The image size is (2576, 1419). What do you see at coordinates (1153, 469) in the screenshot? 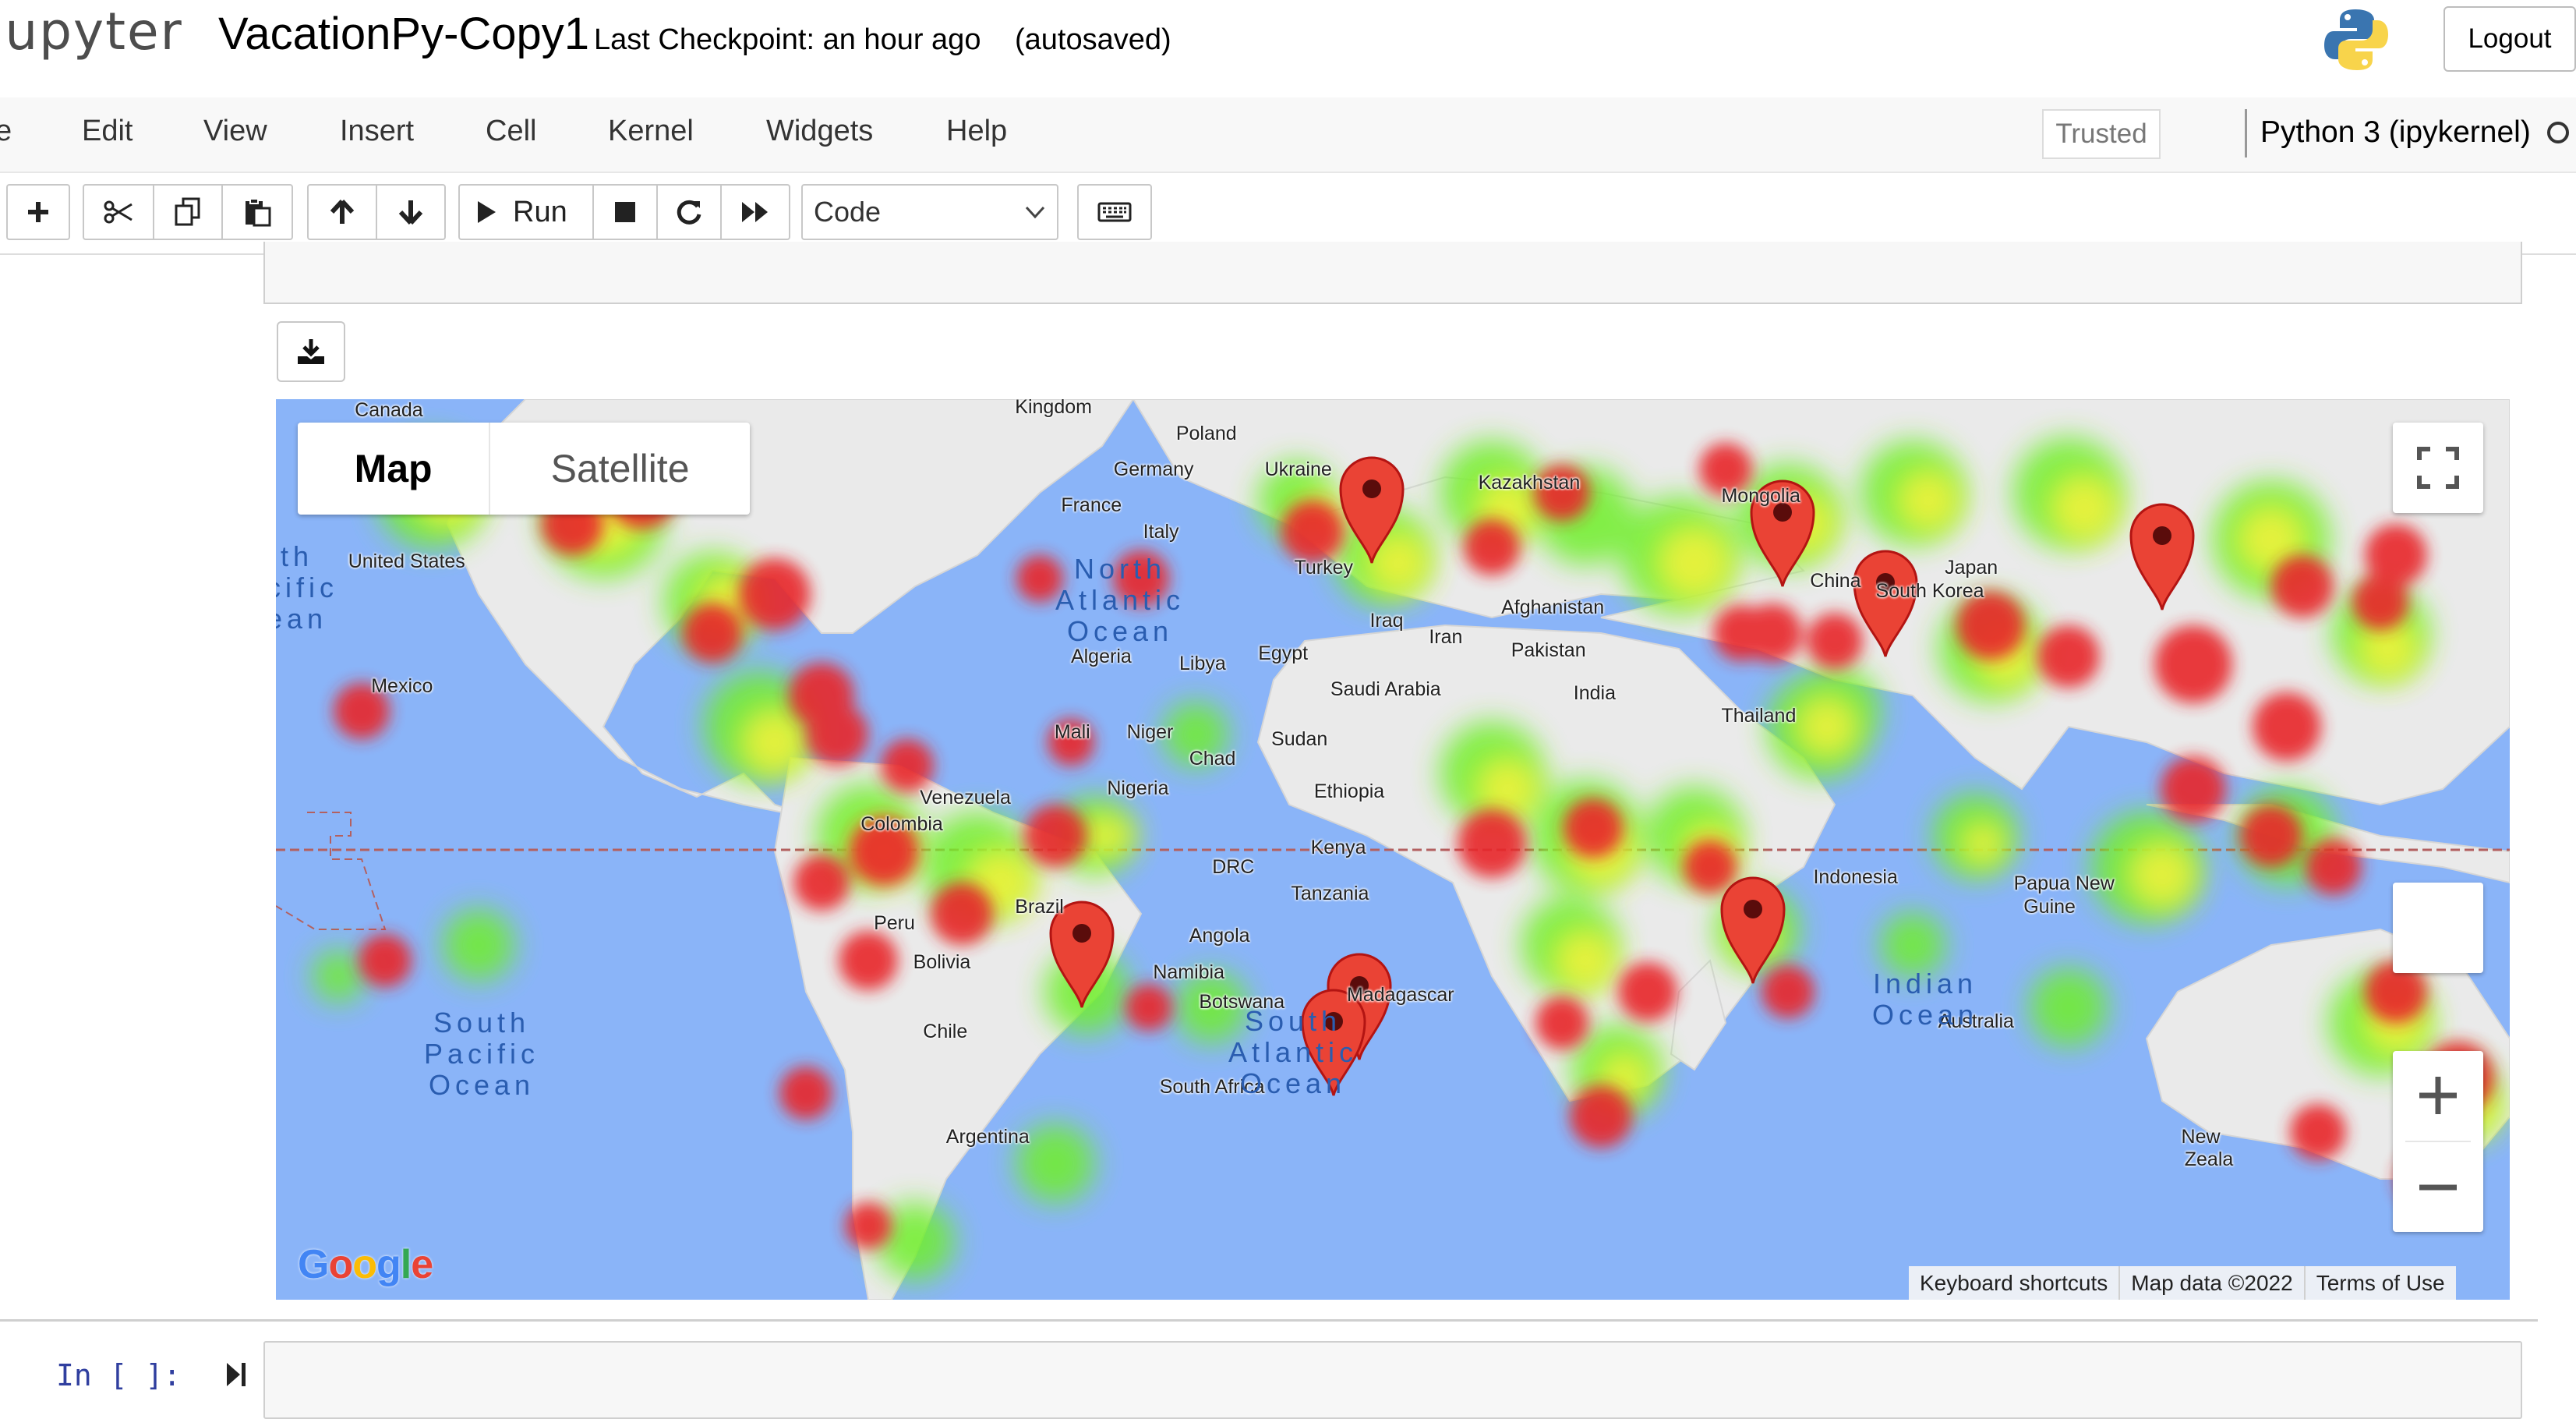
I see `country-label: Germany` at bounding box center [1153, 469].